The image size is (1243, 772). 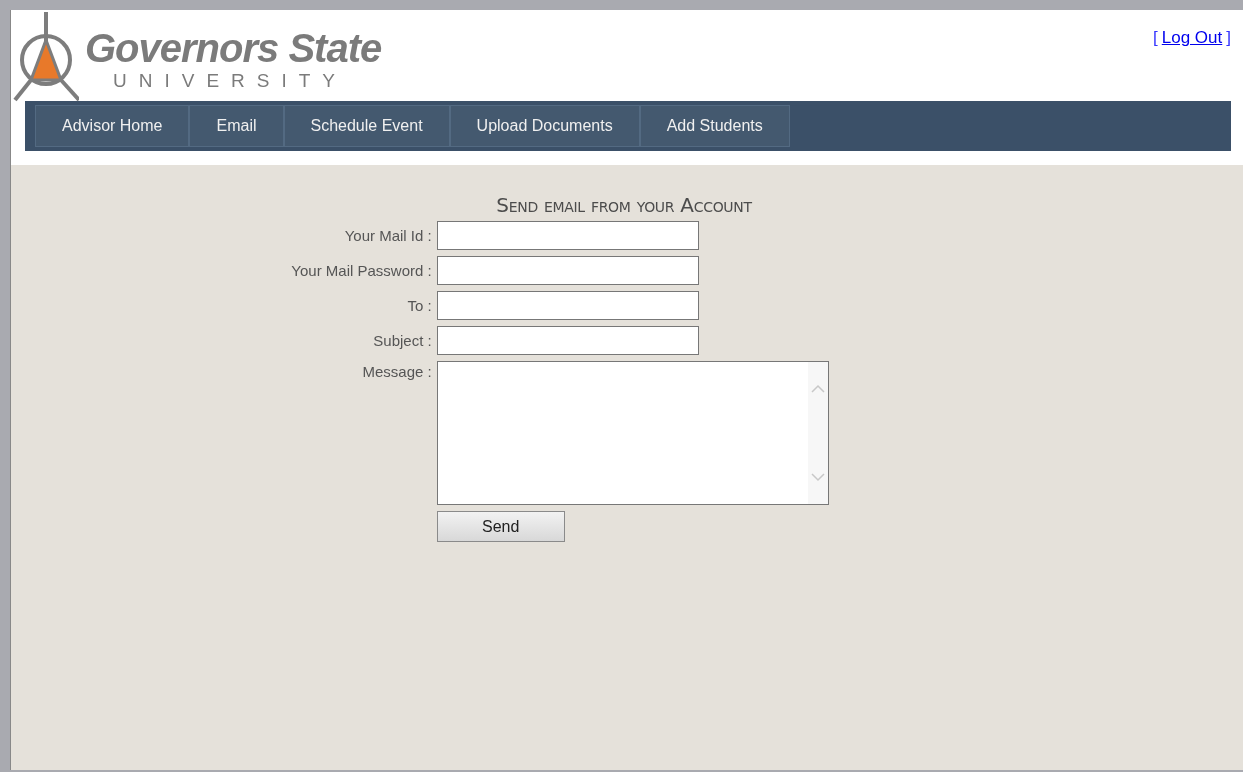 What do you see at coordinates (397, 371) in the screenshot?
I see `field-label: Message :` at bounding box center [397, 371].